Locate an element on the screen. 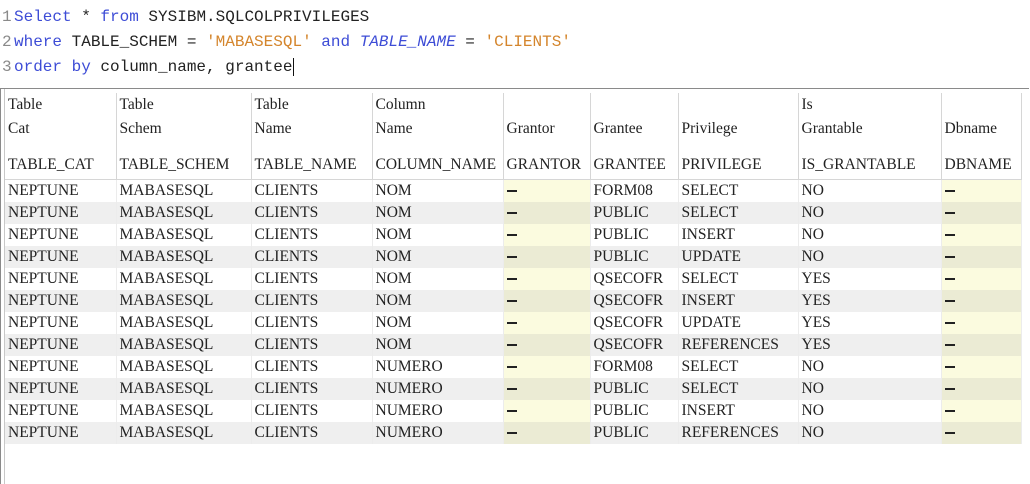 The height and width of the screenshot is (484, 1030). column-header: Is Grantable IS_GRANTABLE is located at coordinates (870, 136).